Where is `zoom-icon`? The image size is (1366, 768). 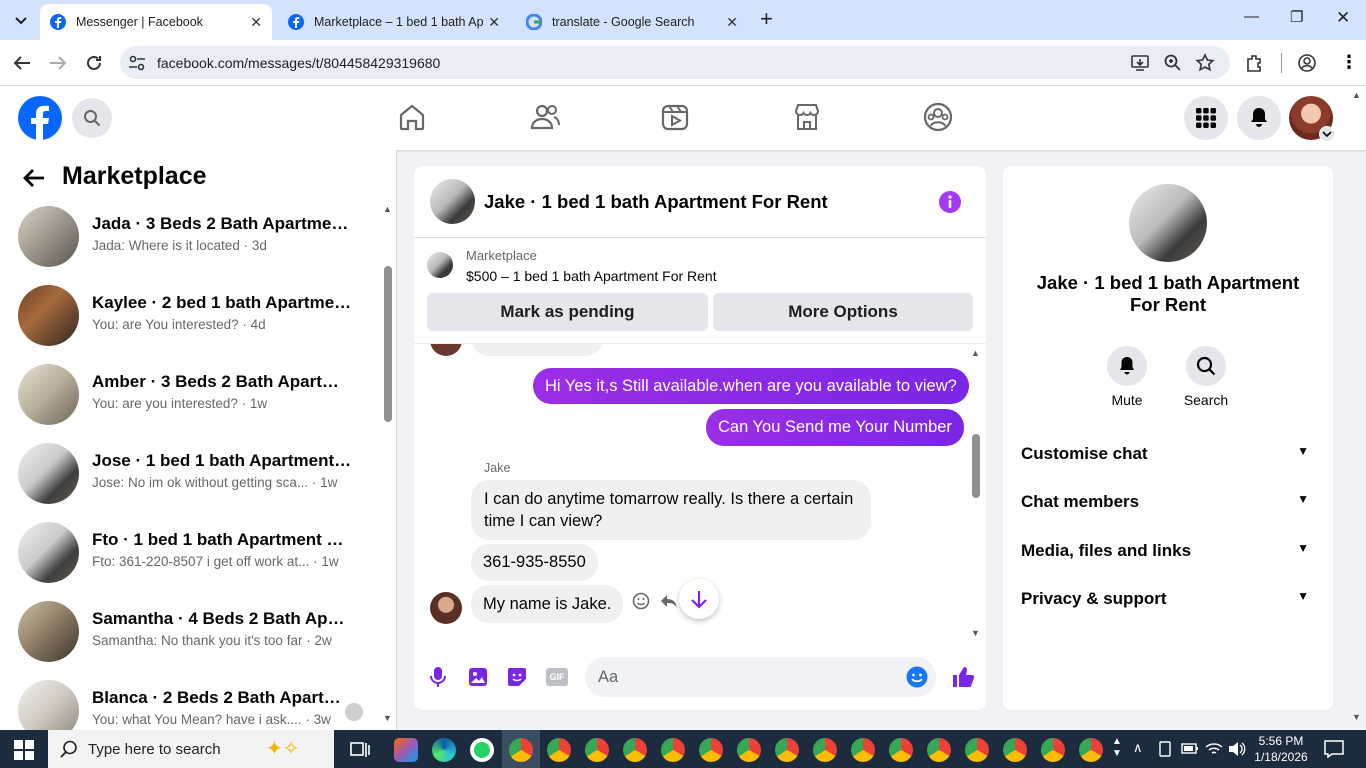
zoom-icon is located at coordinates (1173, 63).